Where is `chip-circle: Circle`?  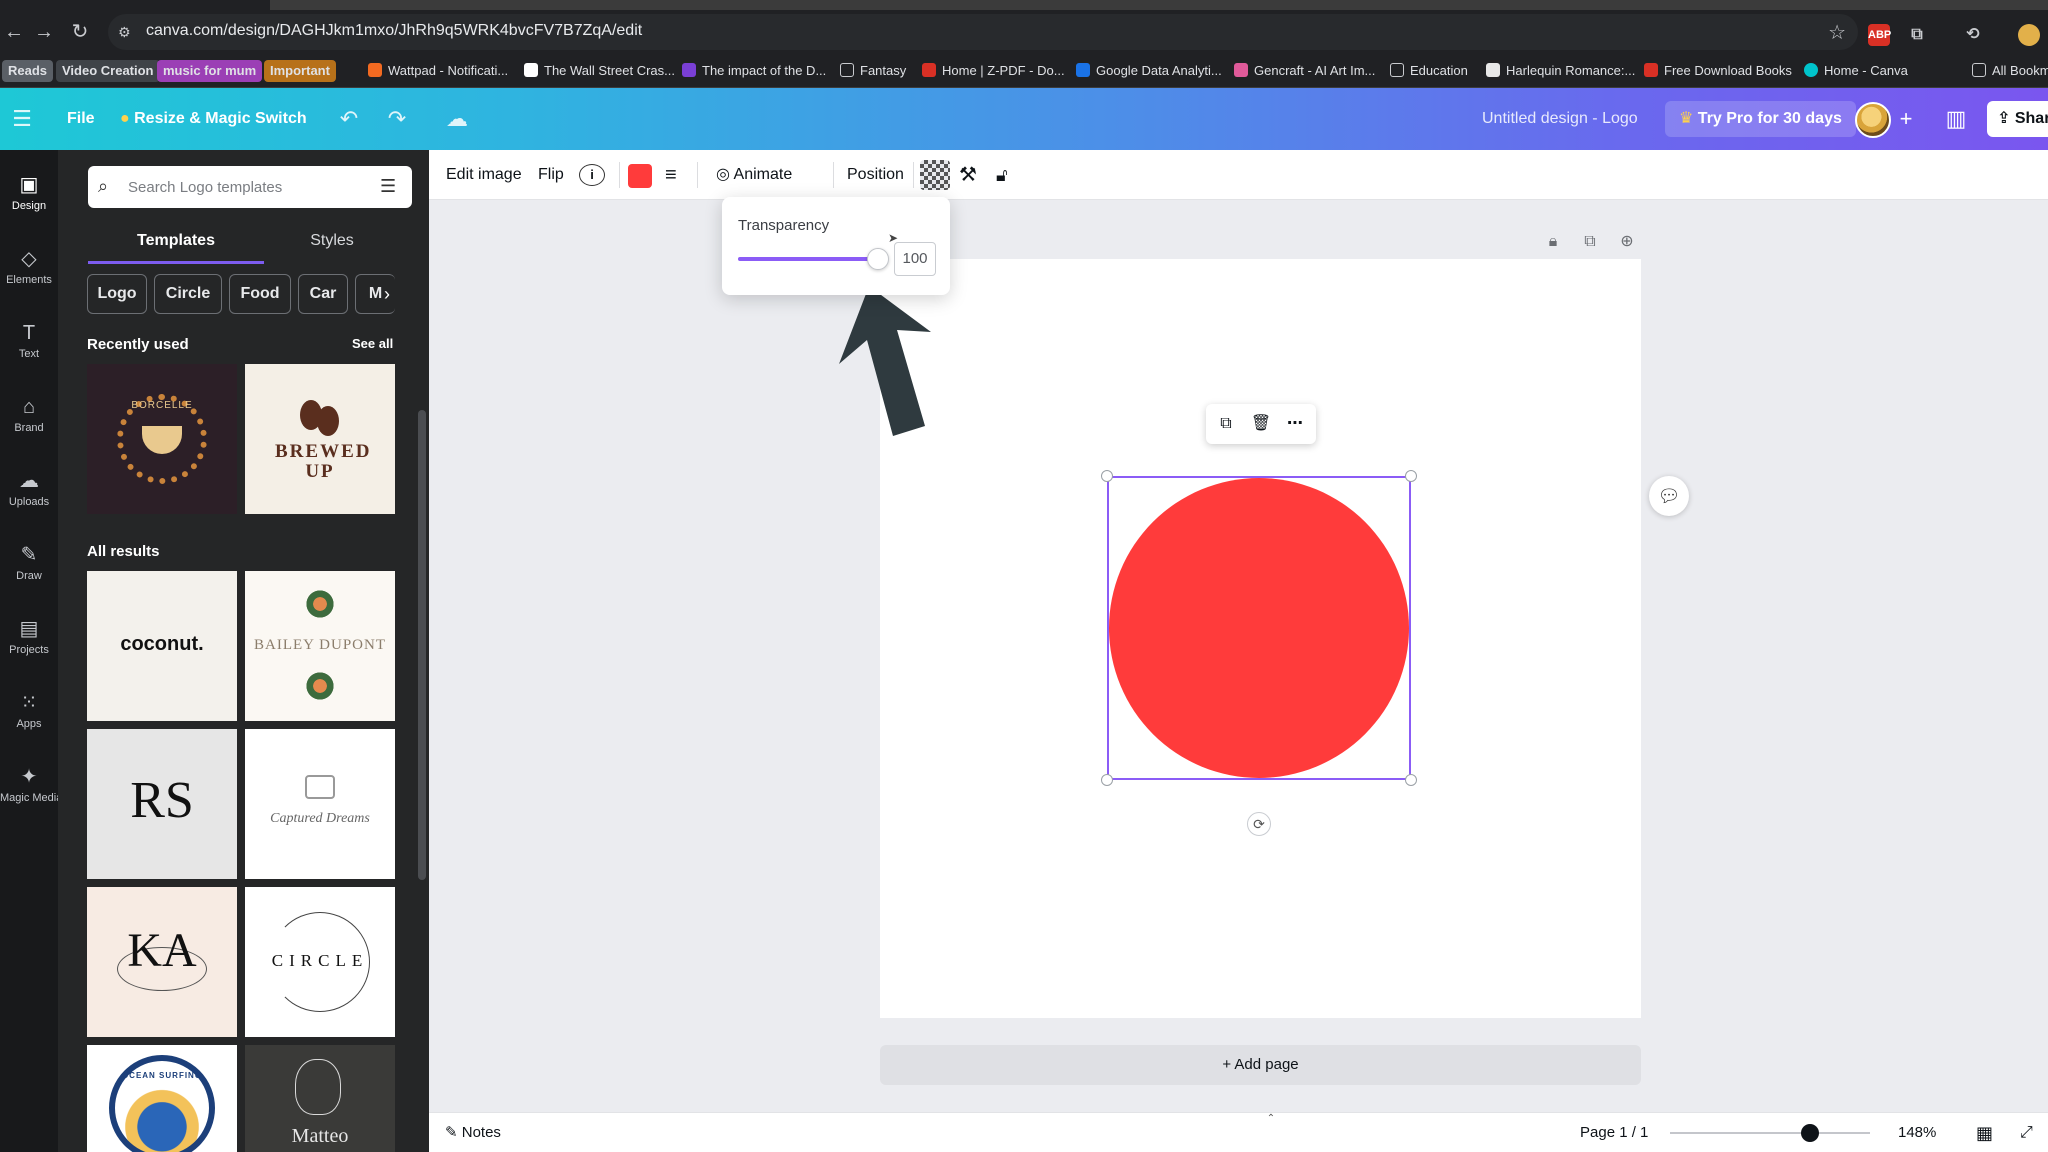 chip-circle: Circle is located at coordinates (188, 294).